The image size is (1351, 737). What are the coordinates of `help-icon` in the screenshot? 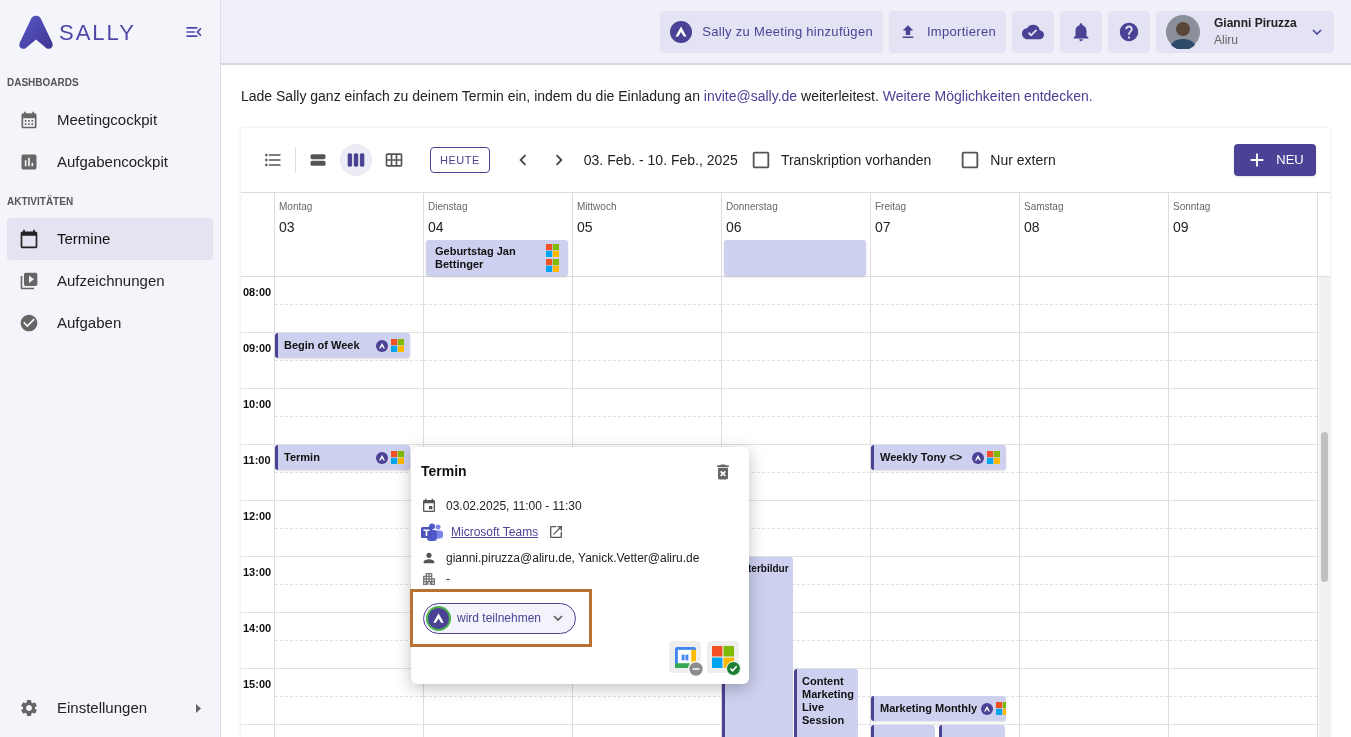 It's located at (1129, 31).